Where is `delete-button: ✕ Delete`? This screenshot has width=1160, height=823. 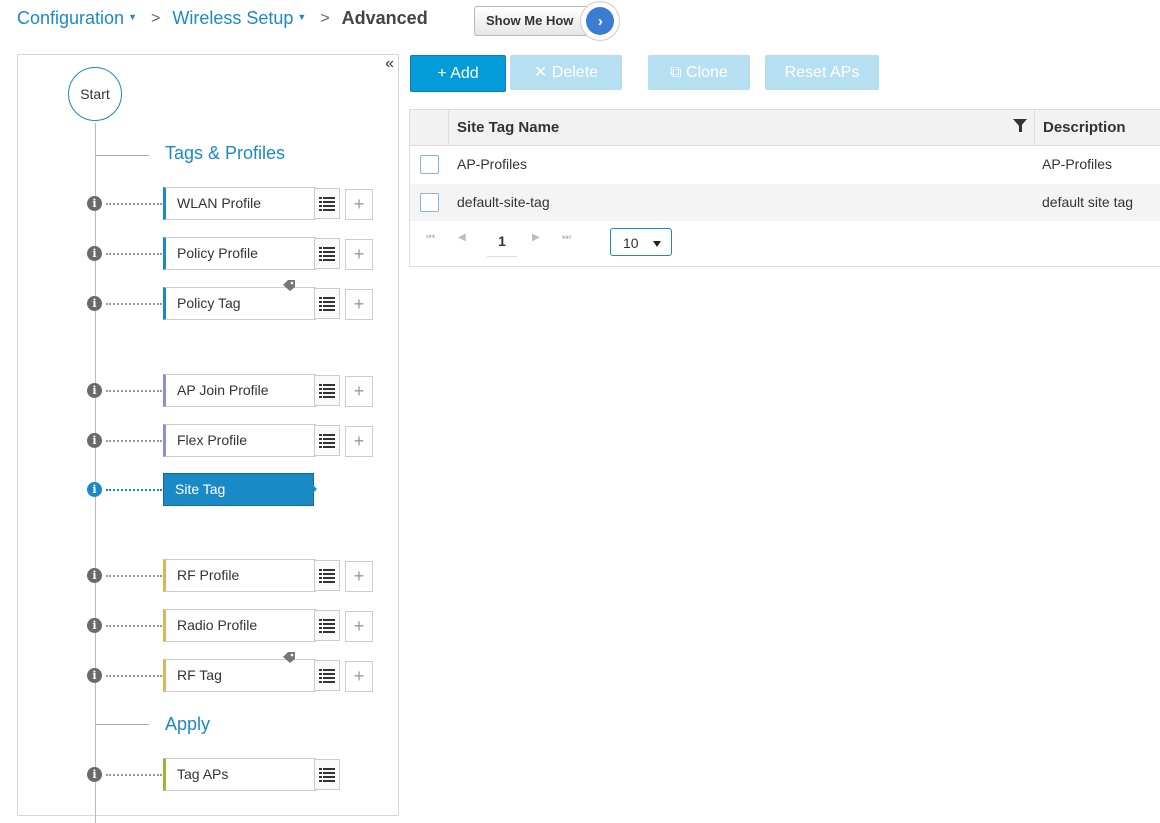 delete-button: ✕ Delete is located at coordinates (566, 72).